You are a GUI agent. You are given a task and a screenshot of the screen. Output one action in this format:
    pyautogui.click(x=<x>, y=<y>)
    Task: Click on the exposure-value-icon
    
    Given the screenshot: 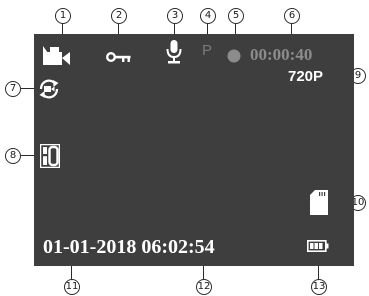 What is the action you would take?
    pyautogui.click(x=50, y=156)
    